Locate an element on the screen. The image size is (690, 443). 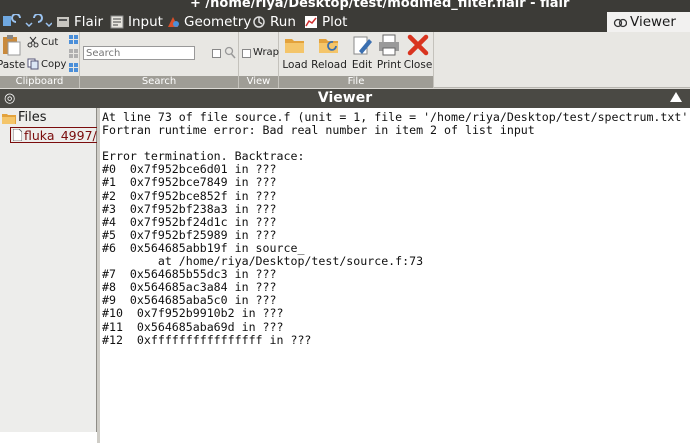
output-line: Error termination. Backtrace: is located at coordinates (203, 156).